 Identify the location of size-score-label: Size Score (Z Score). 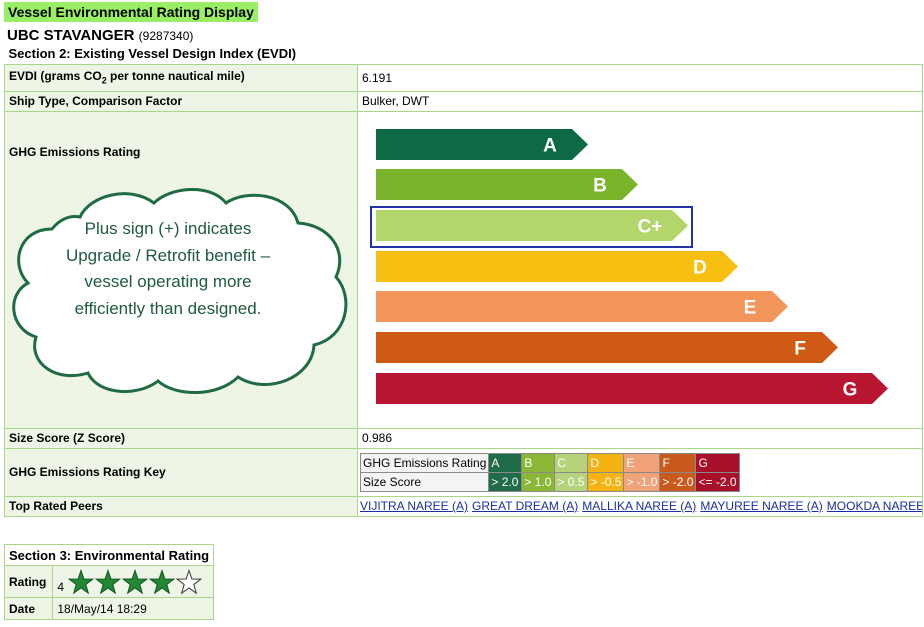
(181, 438).